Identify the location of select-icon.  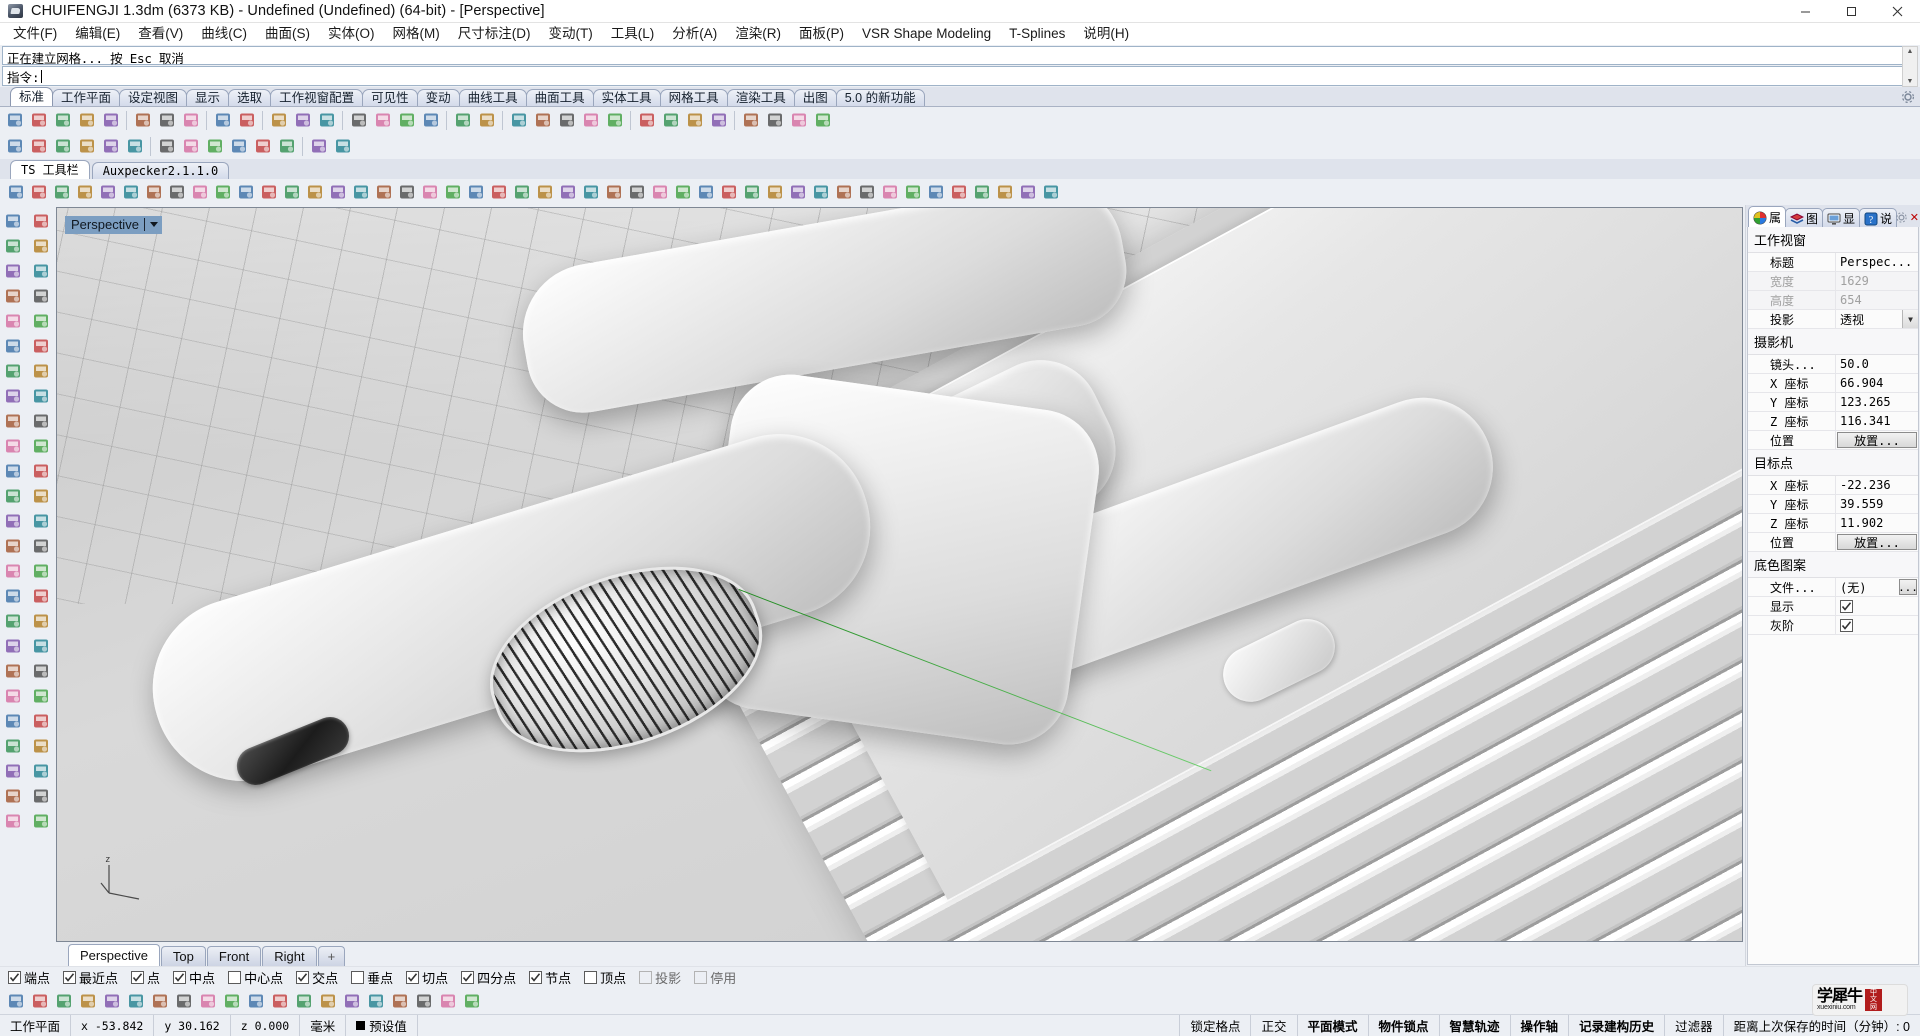
(278, 120).